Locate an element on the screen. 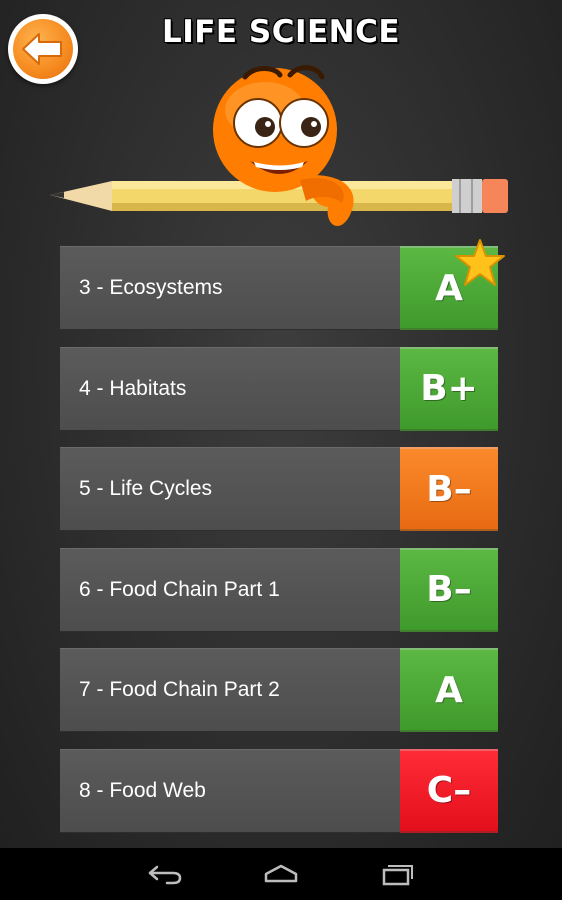 This screenshot has height=900, width=562. mascot-pencil-illustration is located at coordinates (279, 146).